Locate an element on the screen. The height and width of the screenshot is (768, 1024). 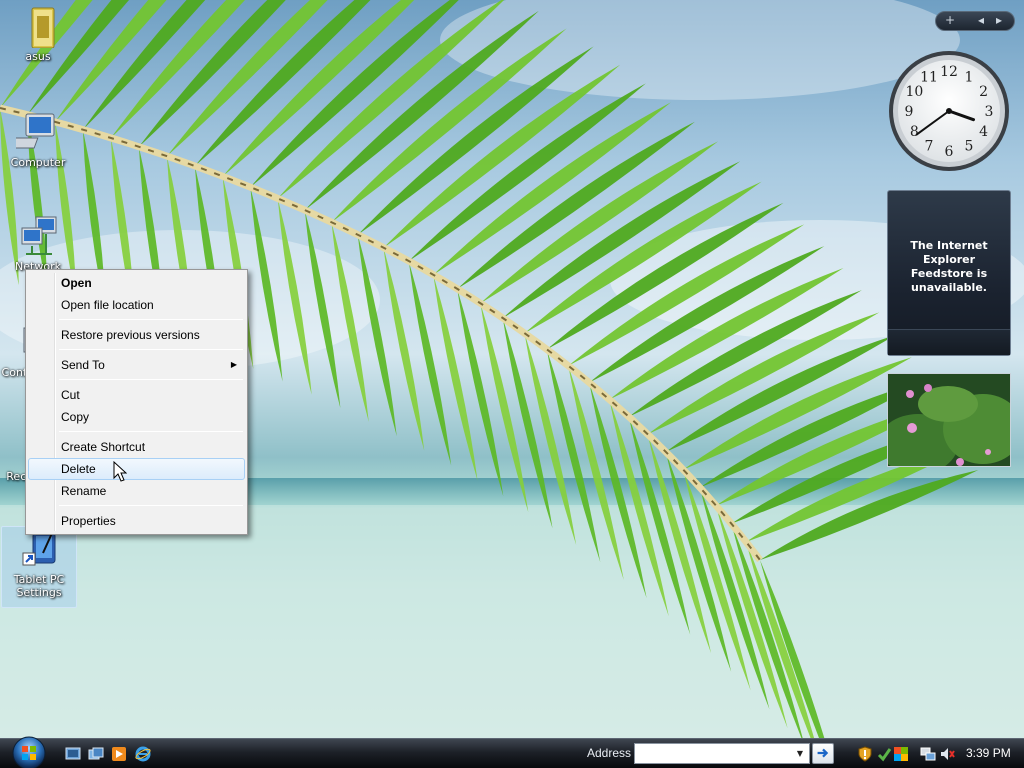
clock-gadget: 12 12 3 45678 9 1011 is located at coordinates (949, 111).